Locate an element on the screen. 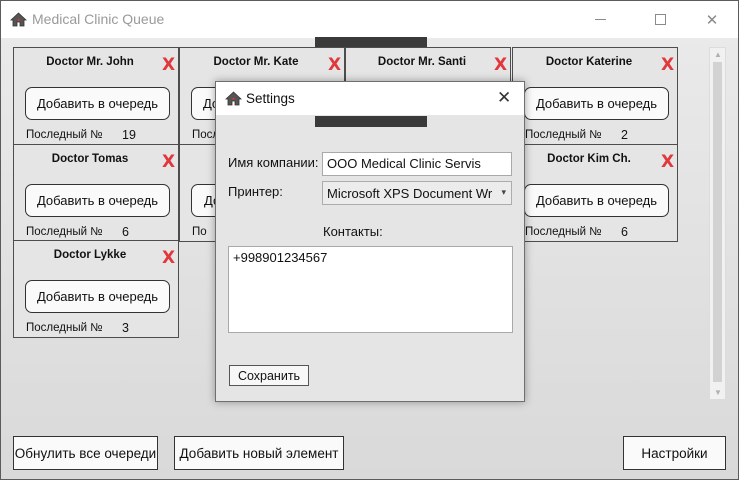  printer-label: Принтер: is located at coordinates (255, 191).